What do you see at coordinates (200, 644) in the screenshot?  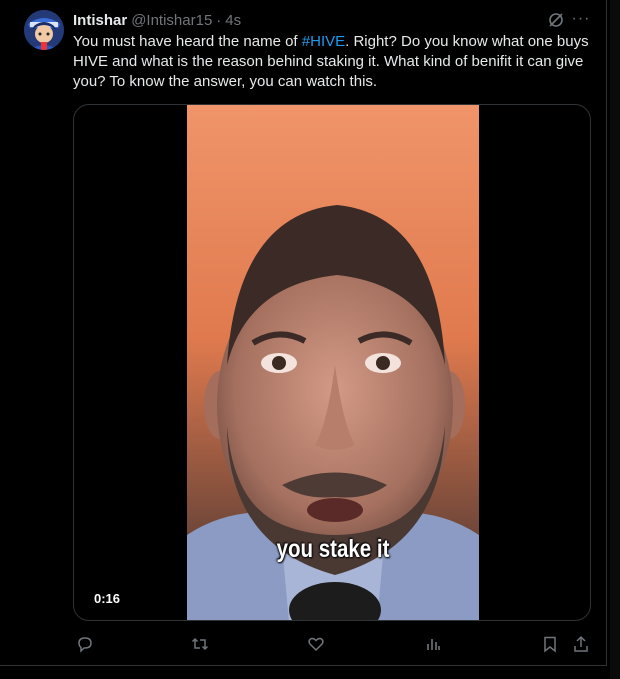 I see `retweet-icon` at bounding box center [200, 644].